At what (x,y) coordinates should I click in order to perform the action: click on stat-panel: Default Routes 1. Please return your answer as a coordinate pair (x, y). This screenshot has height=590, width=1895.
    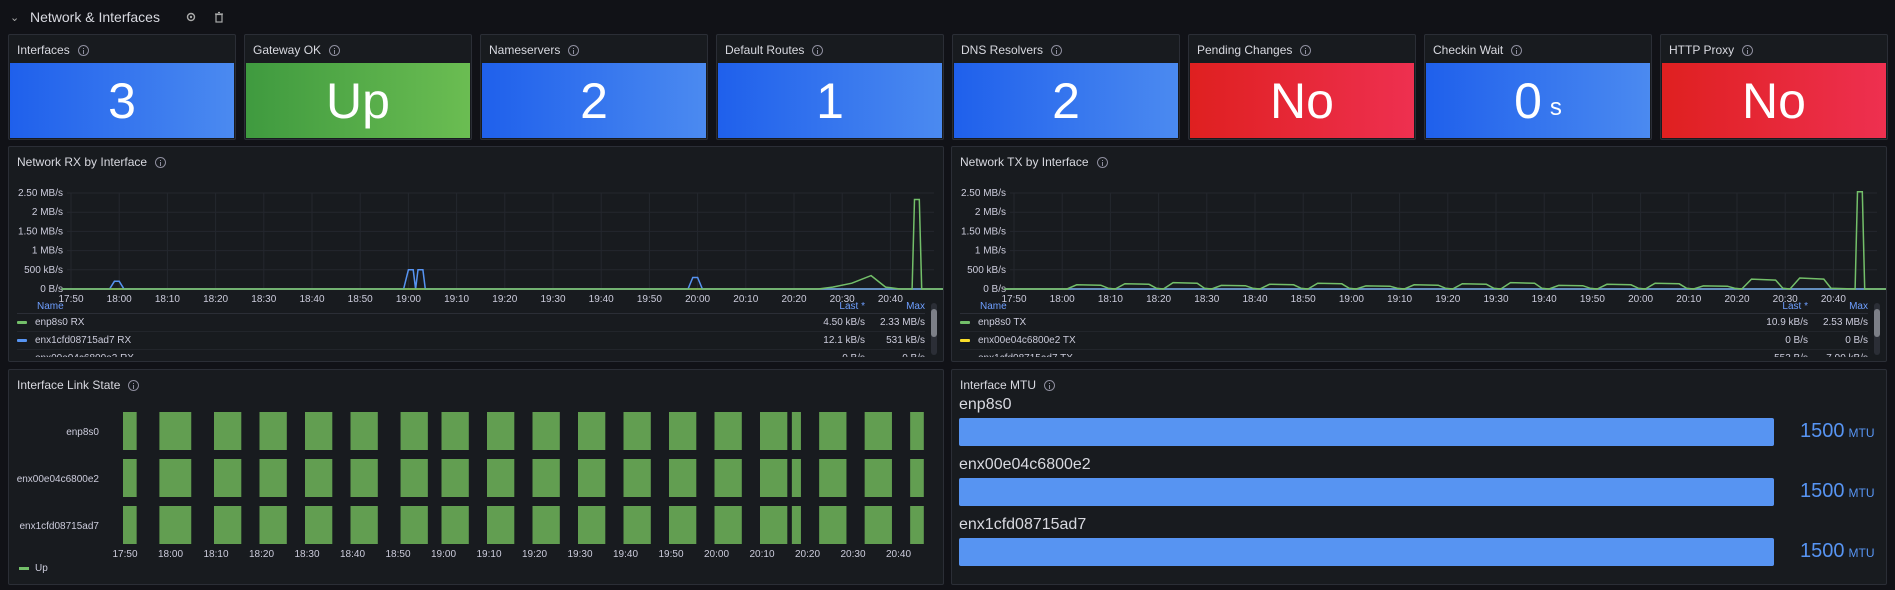
    Looking at the image, I should click on (830, 87).